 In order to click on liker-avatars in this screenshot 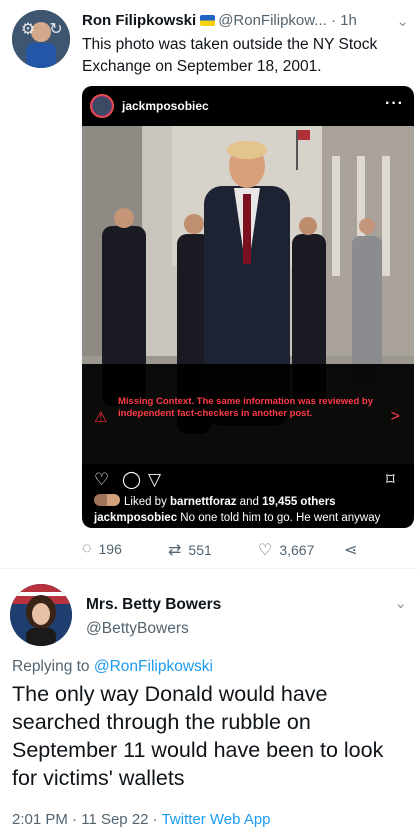, I will do `click(107, 500)`.